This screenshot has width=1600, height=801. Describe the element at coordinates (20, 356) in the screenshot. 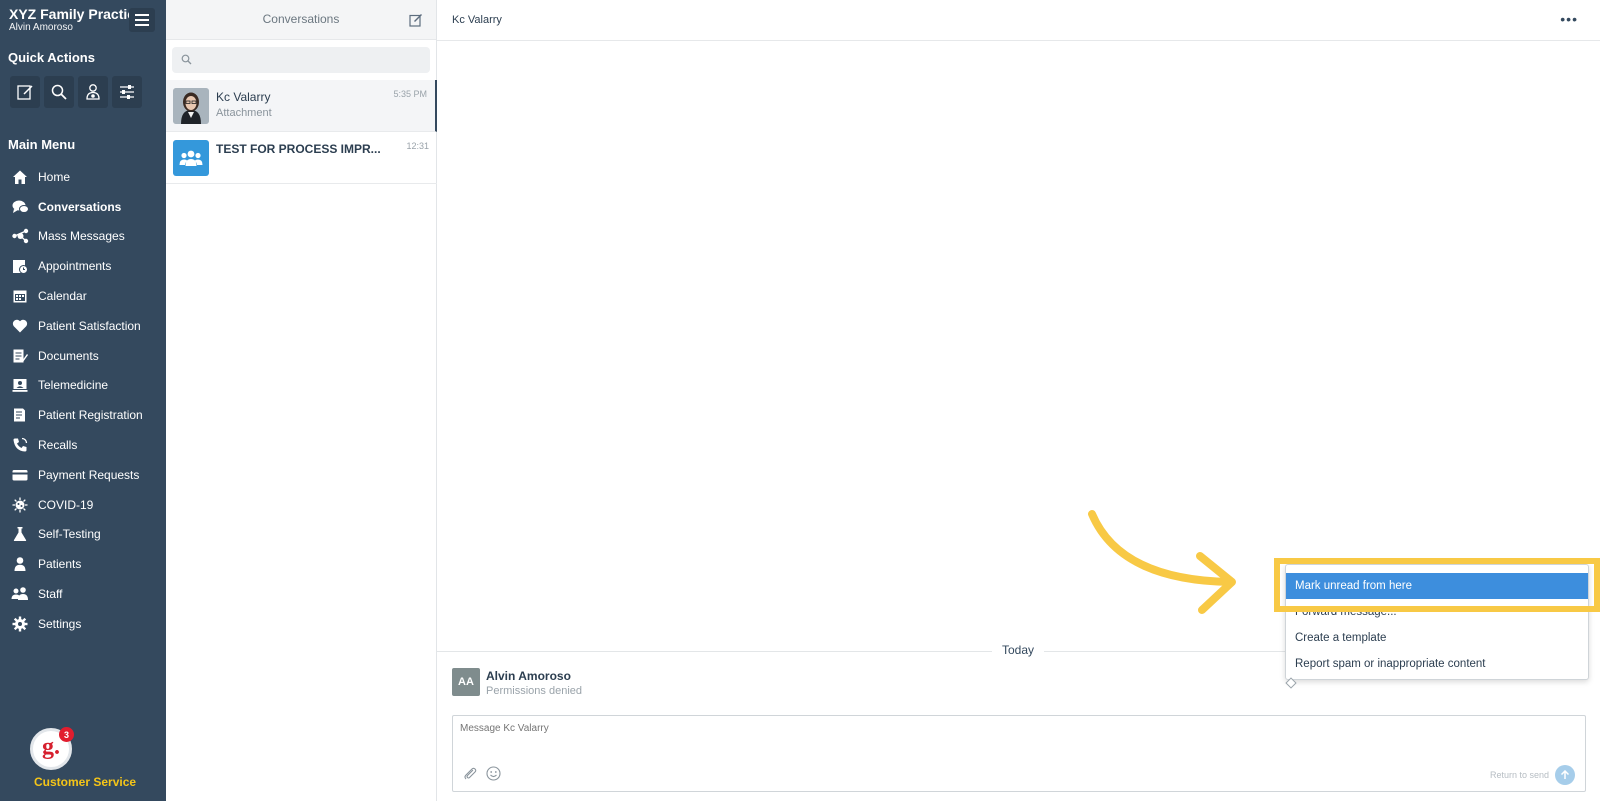

I see `documents-icon` at that location.